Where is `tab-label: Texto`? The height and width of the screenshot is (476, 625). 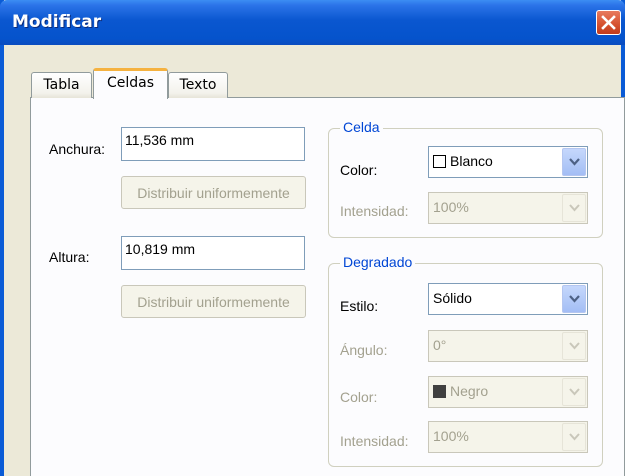
tab-label: Texto is located at coordinates (198, 85).